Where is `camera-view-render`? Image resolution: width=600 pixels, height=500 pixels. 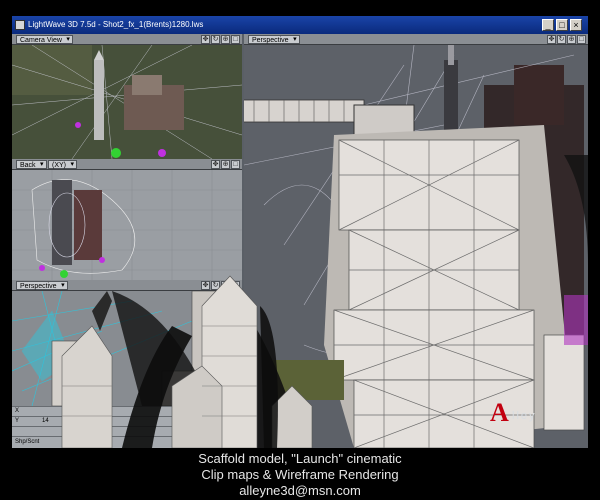
camera-view-render is located at coordinates (127, 102).